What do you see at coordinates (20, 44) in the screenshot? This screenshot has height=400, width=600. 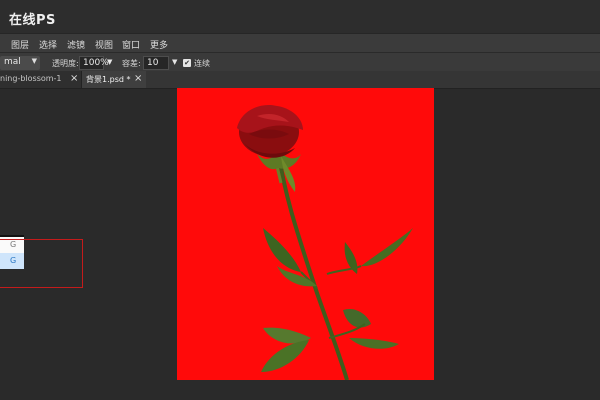 I see `menu-item-layer: 图层` at bounding box center [20, 44].